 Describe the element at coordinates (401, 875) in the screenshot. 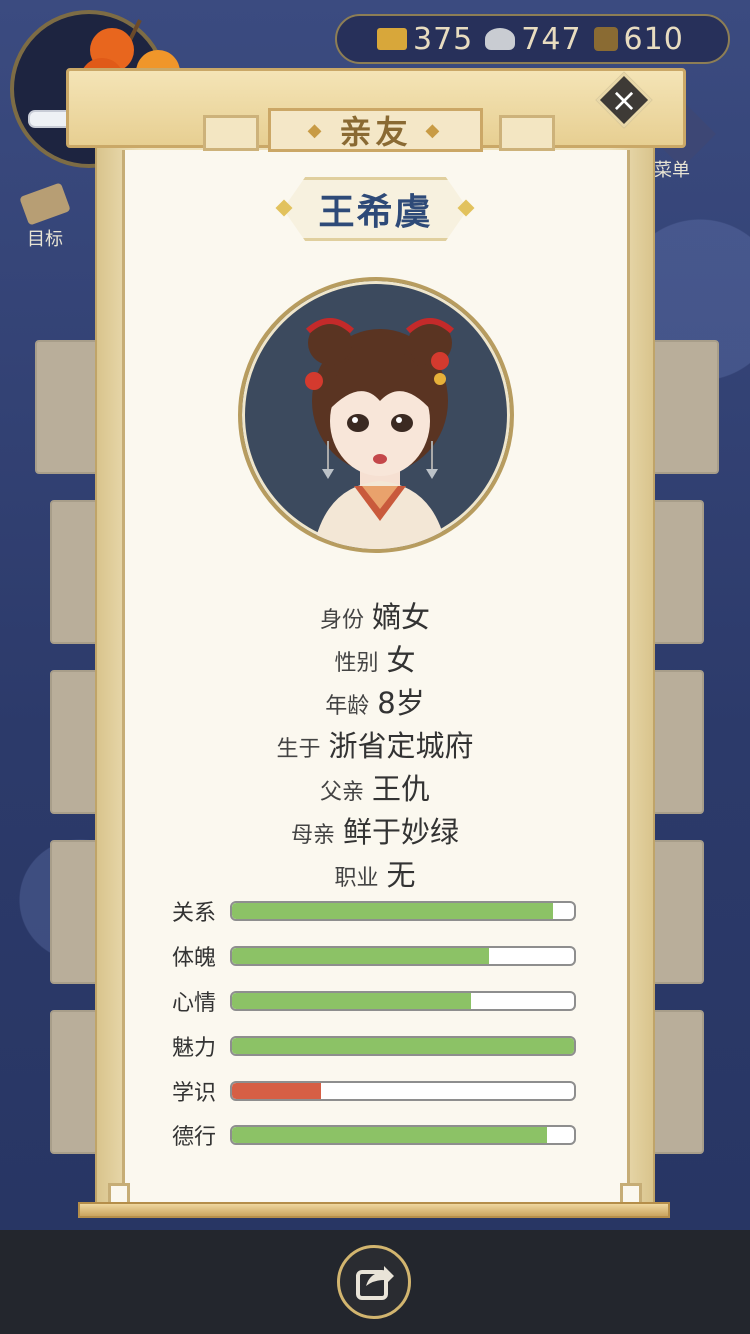

I see `info-value: 无` at that location.